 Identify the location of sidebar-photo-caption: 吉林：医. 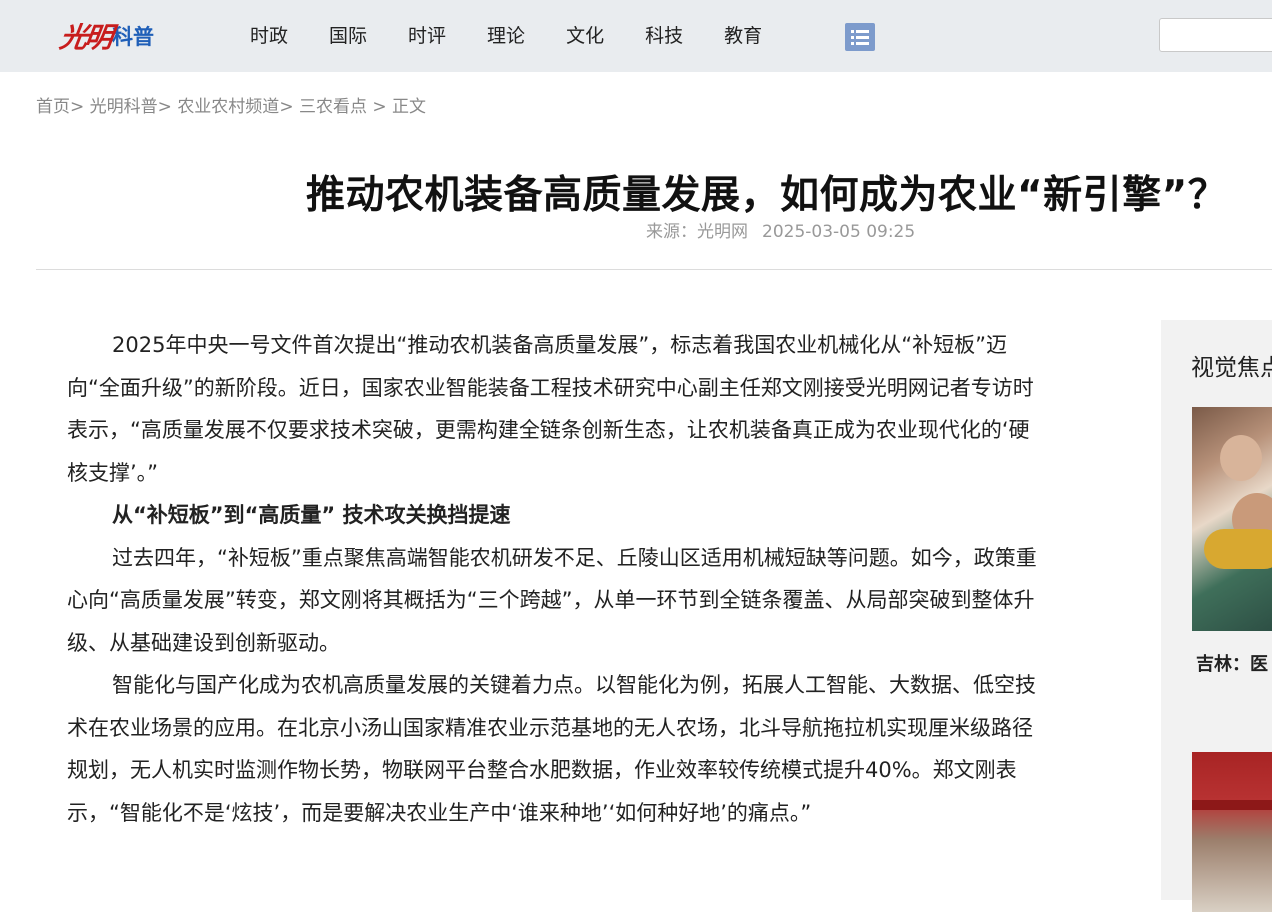
(1232, 663).